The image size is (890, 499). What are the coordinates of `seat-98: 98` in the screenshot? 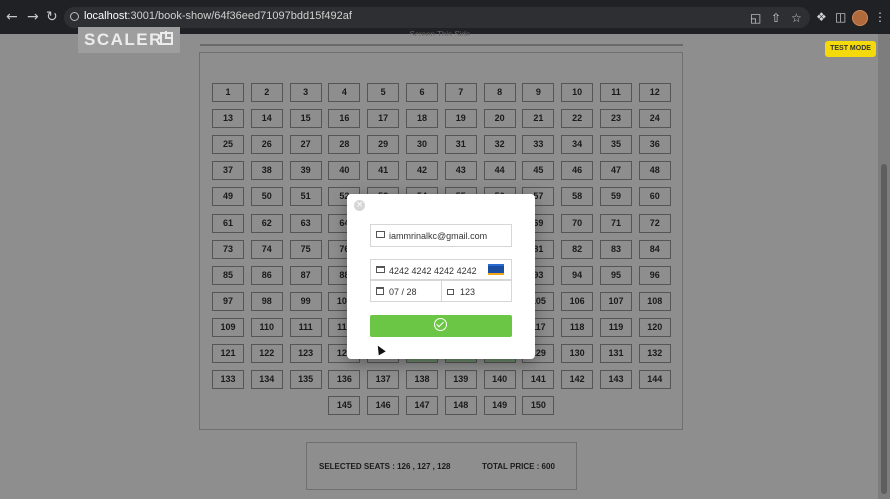 It's located at (266, 301).